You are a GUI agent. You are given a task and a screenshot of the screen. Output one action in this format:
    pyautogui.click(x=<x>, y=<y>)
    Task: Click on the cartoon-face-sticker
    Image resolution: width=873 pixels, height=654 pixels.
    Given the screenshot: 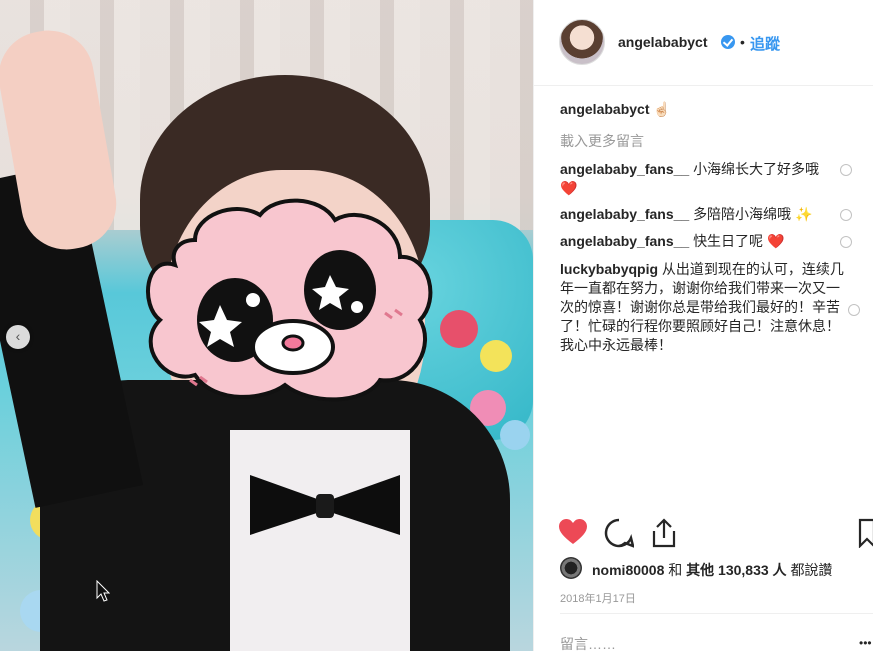 What is the action you would take?
    pyautogui.click(x=289, y=300)
    